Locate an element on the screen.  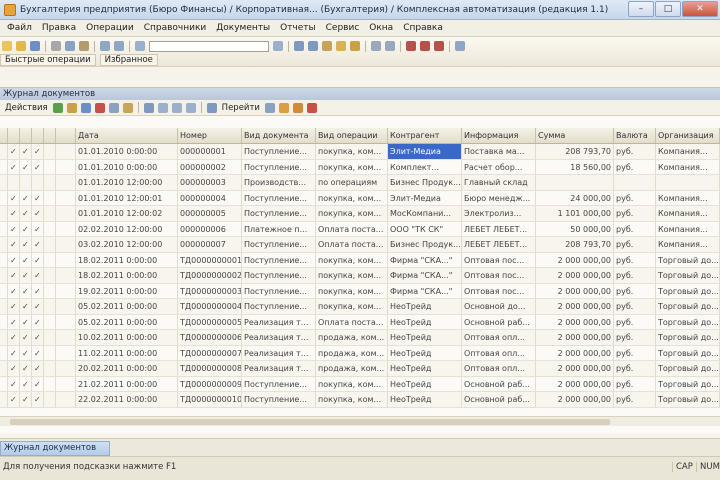
menu-service: Сервис is located at coordinates (343, 28).